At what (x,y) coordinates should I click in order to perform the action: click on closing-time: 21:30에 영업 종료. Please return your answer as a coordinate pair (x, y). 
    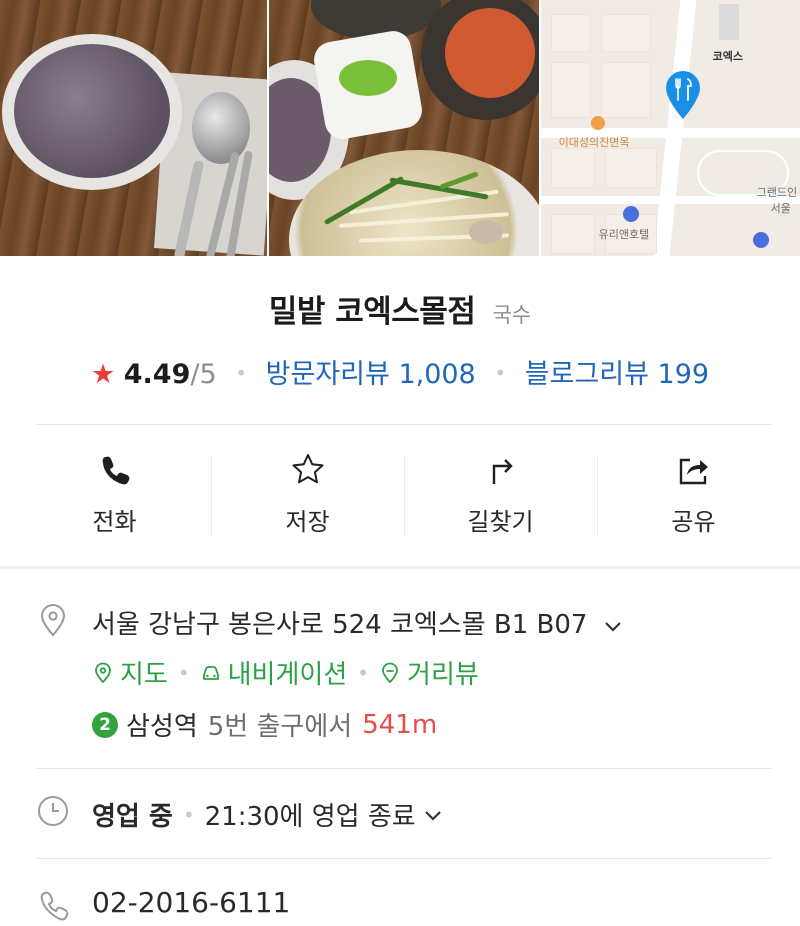
    Looking at the image, I should click on (310, 817).